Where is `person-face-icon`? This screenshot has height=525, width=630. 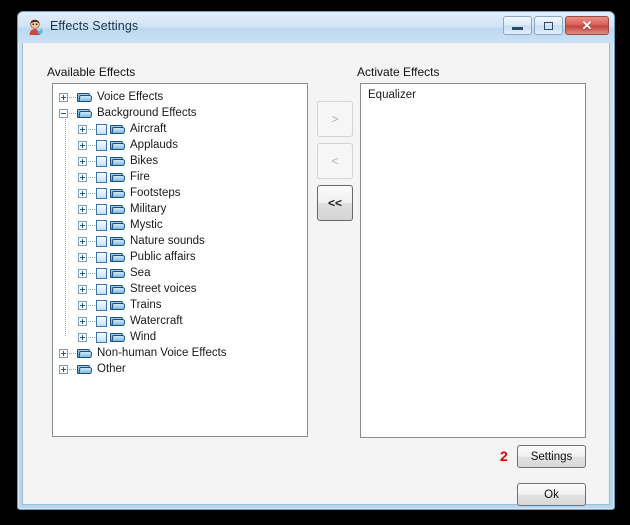 person-face-icon is located at coordinates (35, 27).